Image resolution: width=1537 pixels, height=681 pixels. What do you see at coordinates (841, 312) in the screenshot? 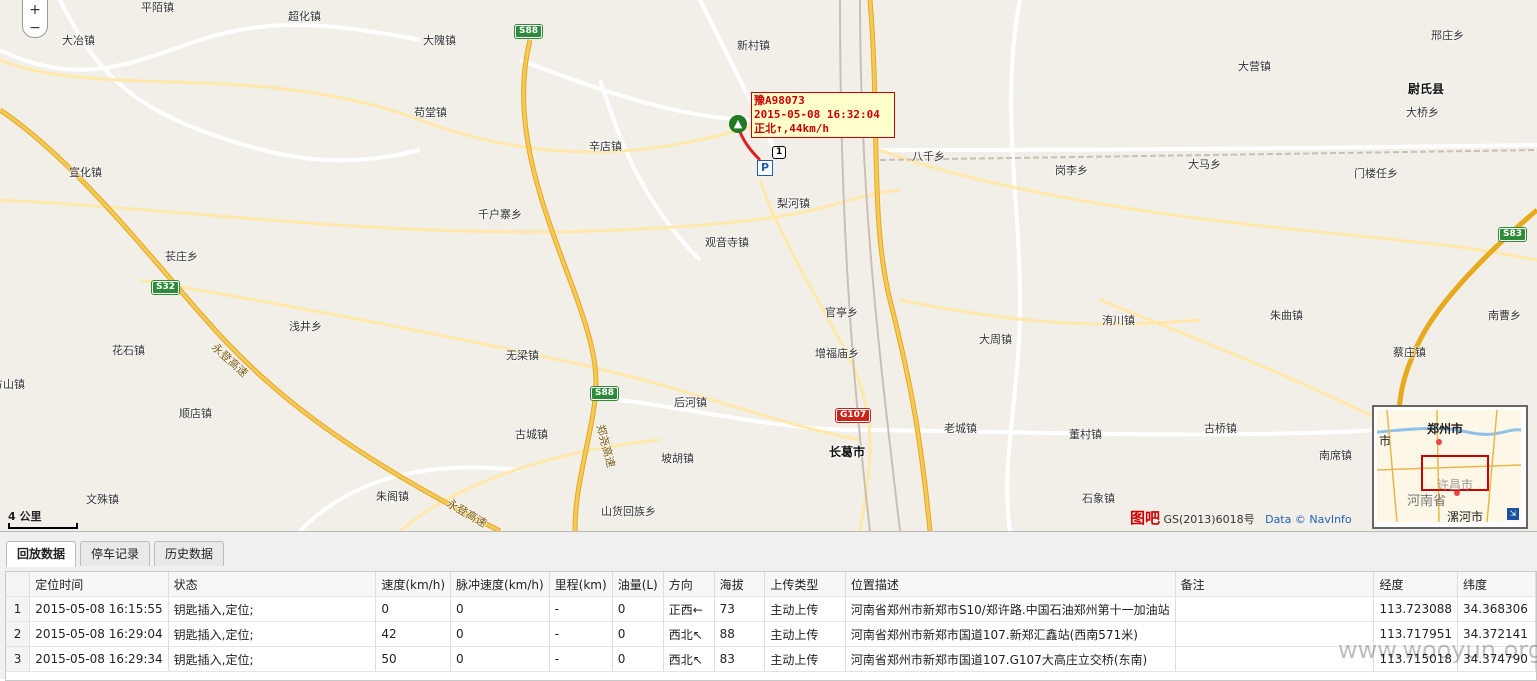
I see `place-label: 官亭乡` at bounding box center [841, 312].